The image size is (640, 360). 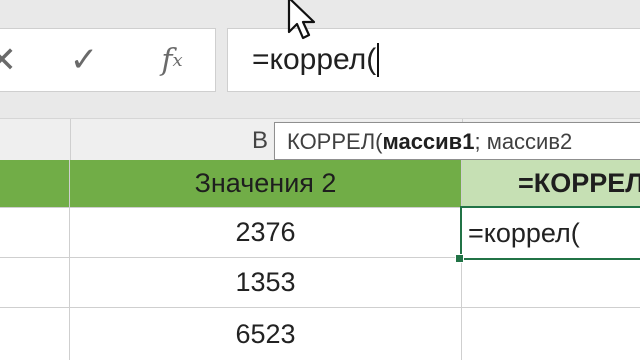 What do you see at coordinates (530, 141) in the screenshot?
I see `tooltip-arg2: массив2` at bounding box center [530, 141].